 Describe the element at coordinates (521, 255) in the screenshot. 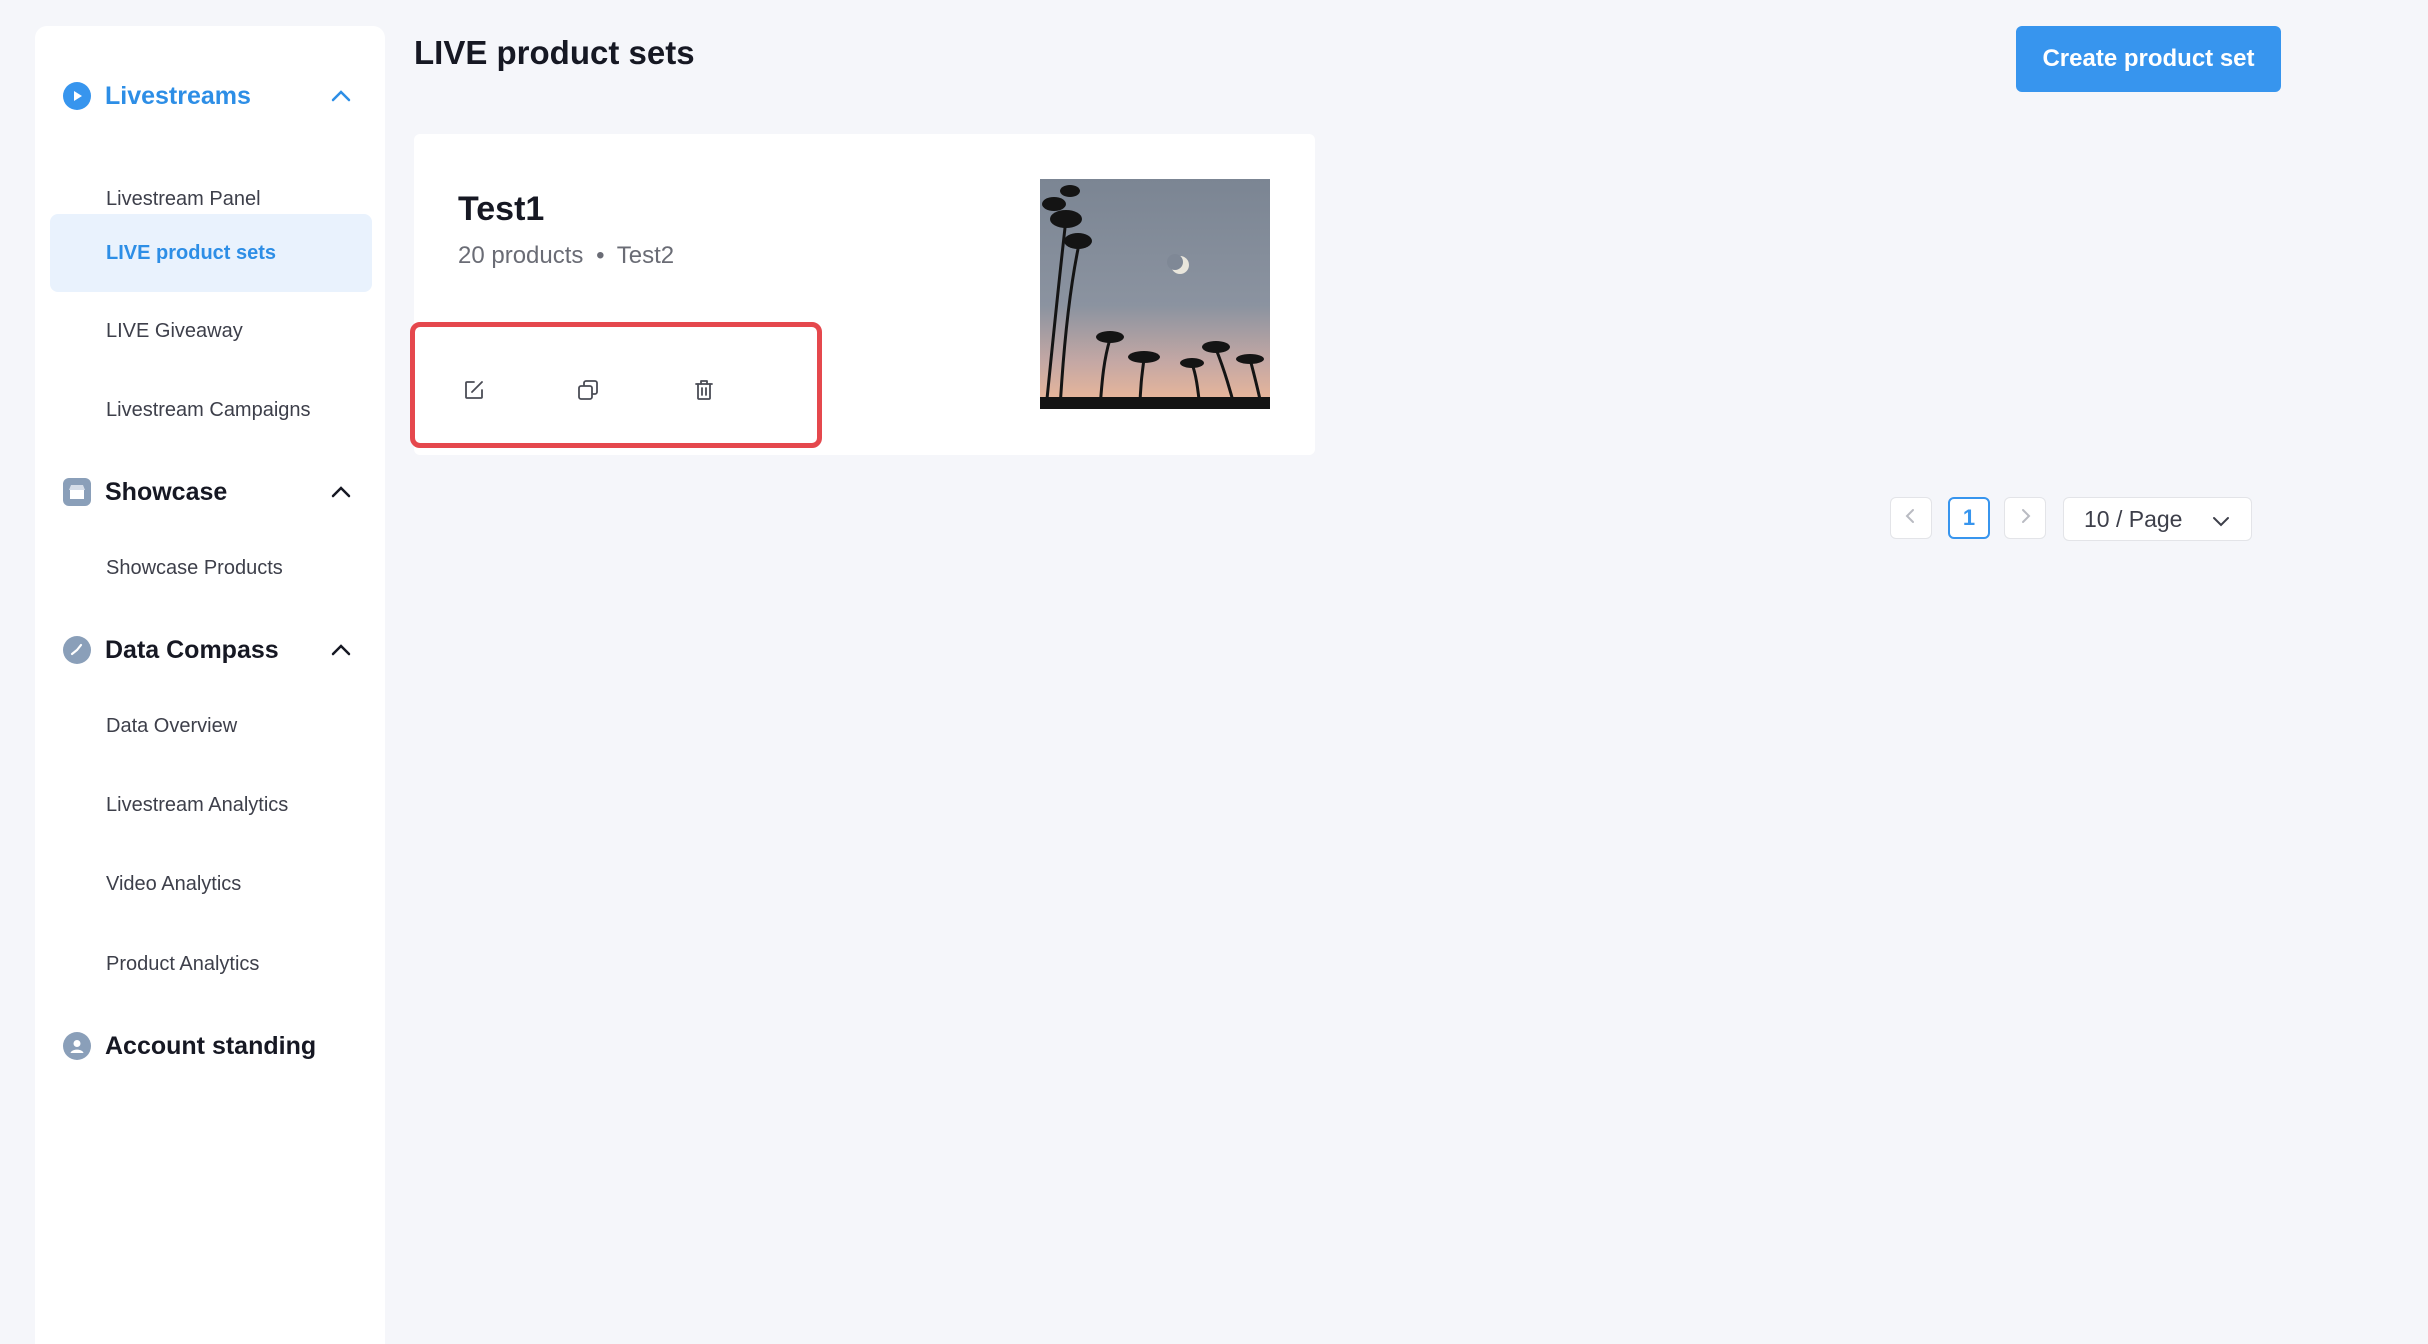

I see `product-count: 20 products` at that location.